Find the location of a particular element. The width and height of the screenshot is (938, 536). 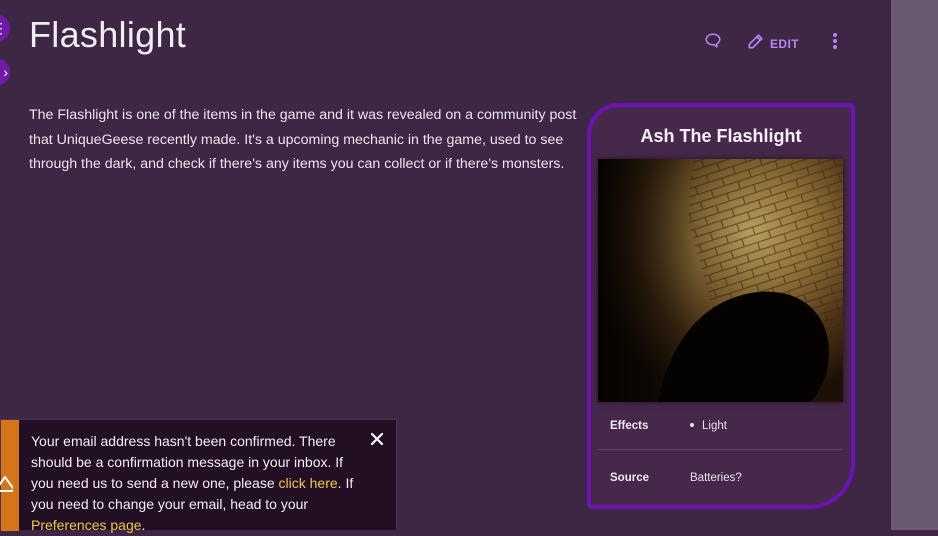

infobox-image is located at coordinates (720, 280).